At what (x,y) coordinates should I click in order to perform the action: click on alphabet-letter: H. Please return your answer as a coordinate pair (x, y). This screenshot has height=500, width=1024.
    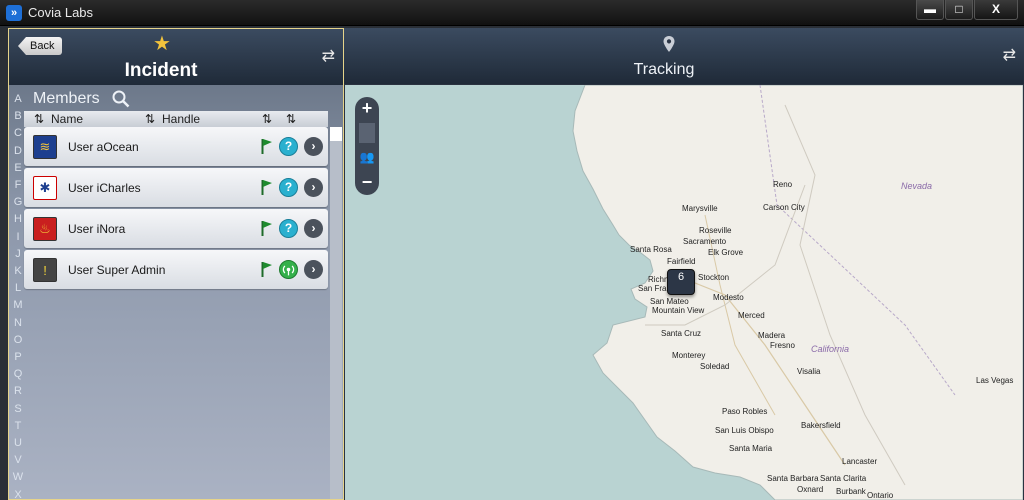
    Looking at the image, I should click on (18, 219).